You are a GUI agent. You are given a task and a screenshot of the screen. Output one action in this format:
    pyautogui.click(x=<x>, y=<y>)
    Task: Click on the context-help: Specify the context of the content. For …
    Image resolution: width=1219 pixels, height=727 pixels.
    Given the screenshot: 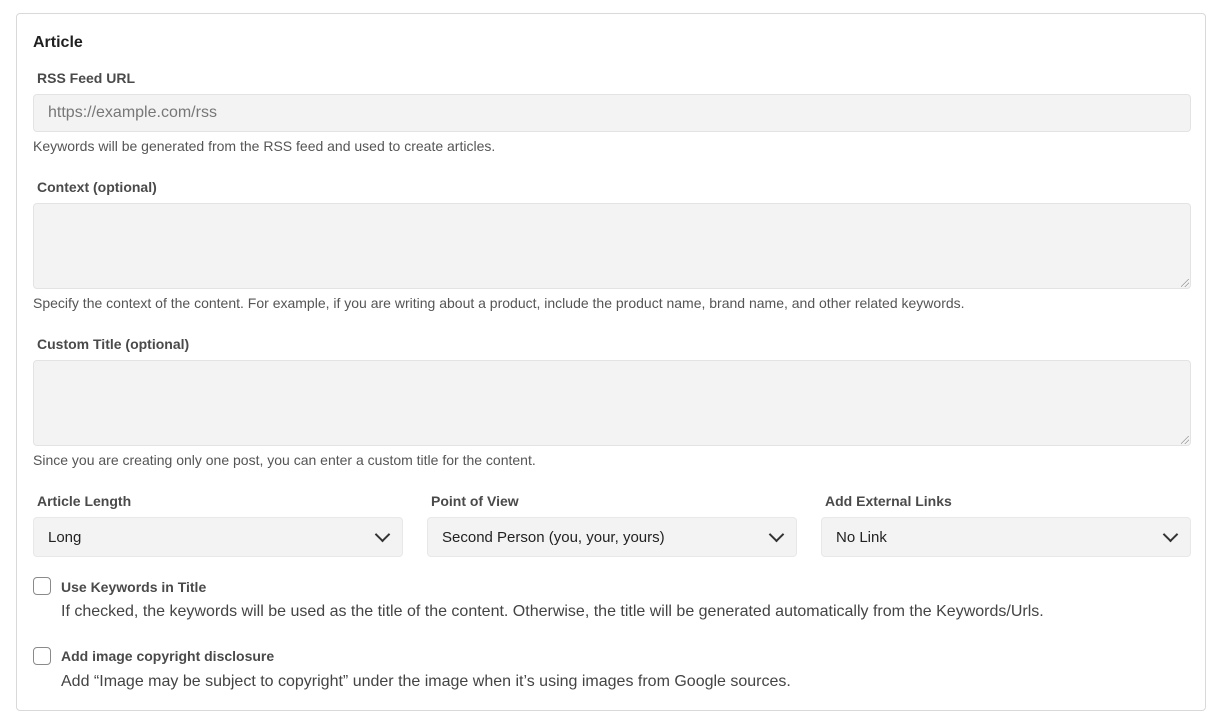 What is the action you would take?
    pyautogui.click(x=499, y=303)
    